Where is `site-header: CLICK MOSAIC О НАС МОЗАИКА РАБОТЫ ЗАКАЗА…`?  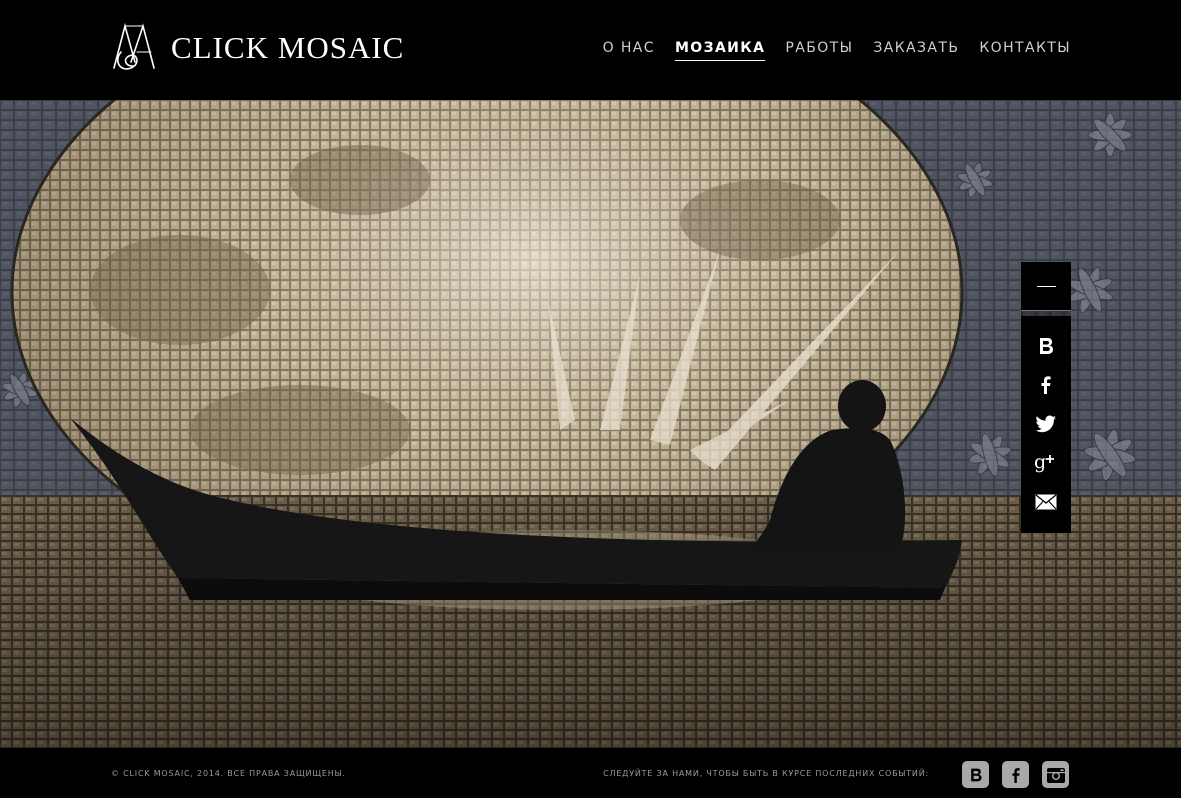 site-header: CLICK MOSAIC О НАС МОЗАИКА РАБОТЫ ЗАКАЗА… is located at coordinates (590, 50).